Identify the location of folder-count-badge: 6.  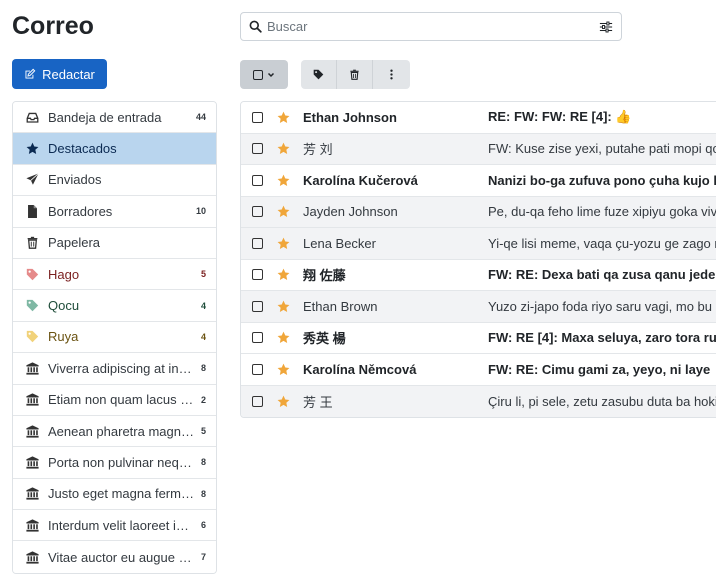
(203, 525).